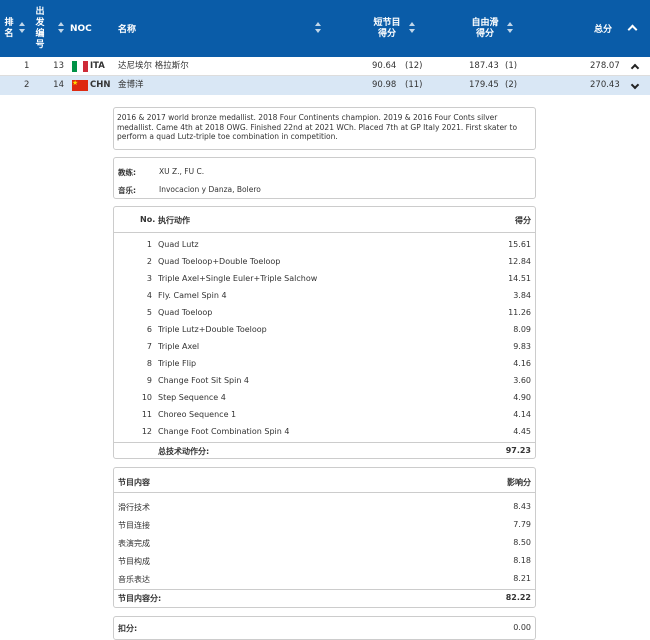 This screenshot has height=640, width=650. What do you see at coordinates (522, 363) in the screenshot?
I see `element-score: 4.16` at bounding box center [522, 363].